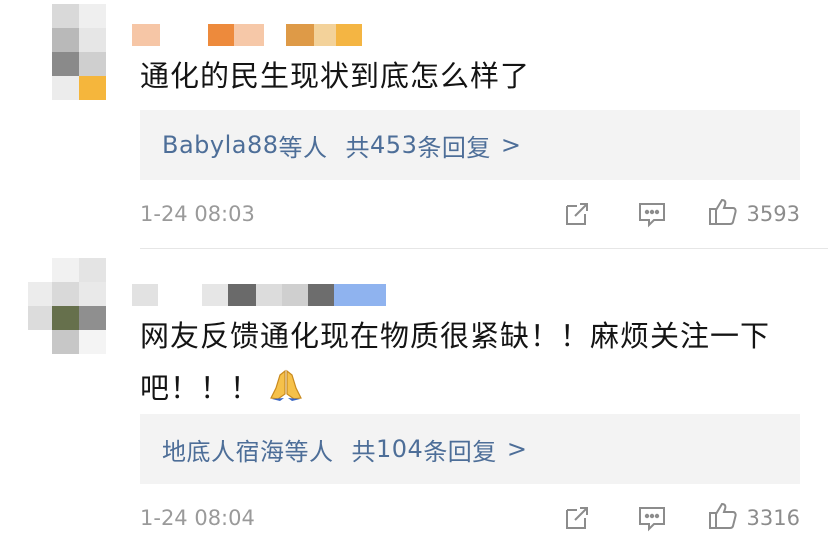 The image size is (828, 543). I want to click on like-button: 3316, so click(753, 518).